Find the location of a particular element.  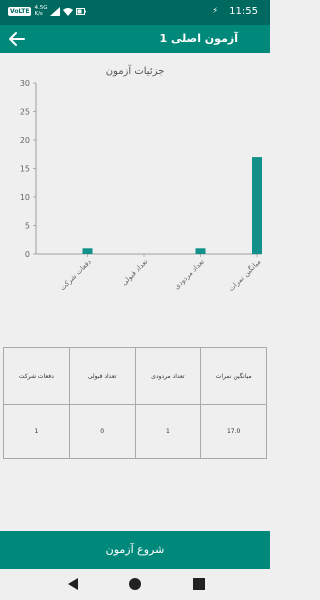

nav-home-icon is located at coordinates (135, 584).